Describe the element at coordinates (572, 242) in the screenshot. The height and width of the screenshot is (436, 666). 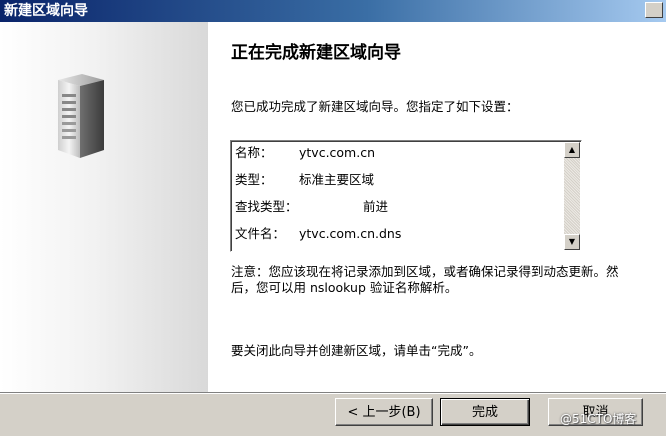
I see `scroll-down-icon: ▼` at that location.